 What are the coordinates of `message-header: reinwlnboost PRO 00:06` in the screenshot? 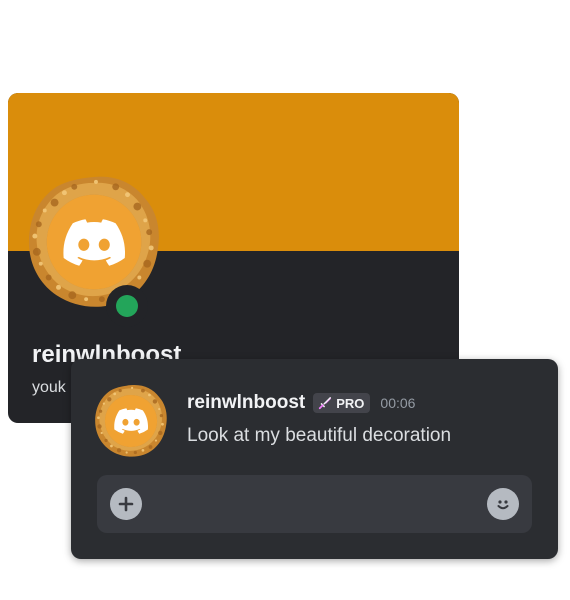 It's located at (301, 403).